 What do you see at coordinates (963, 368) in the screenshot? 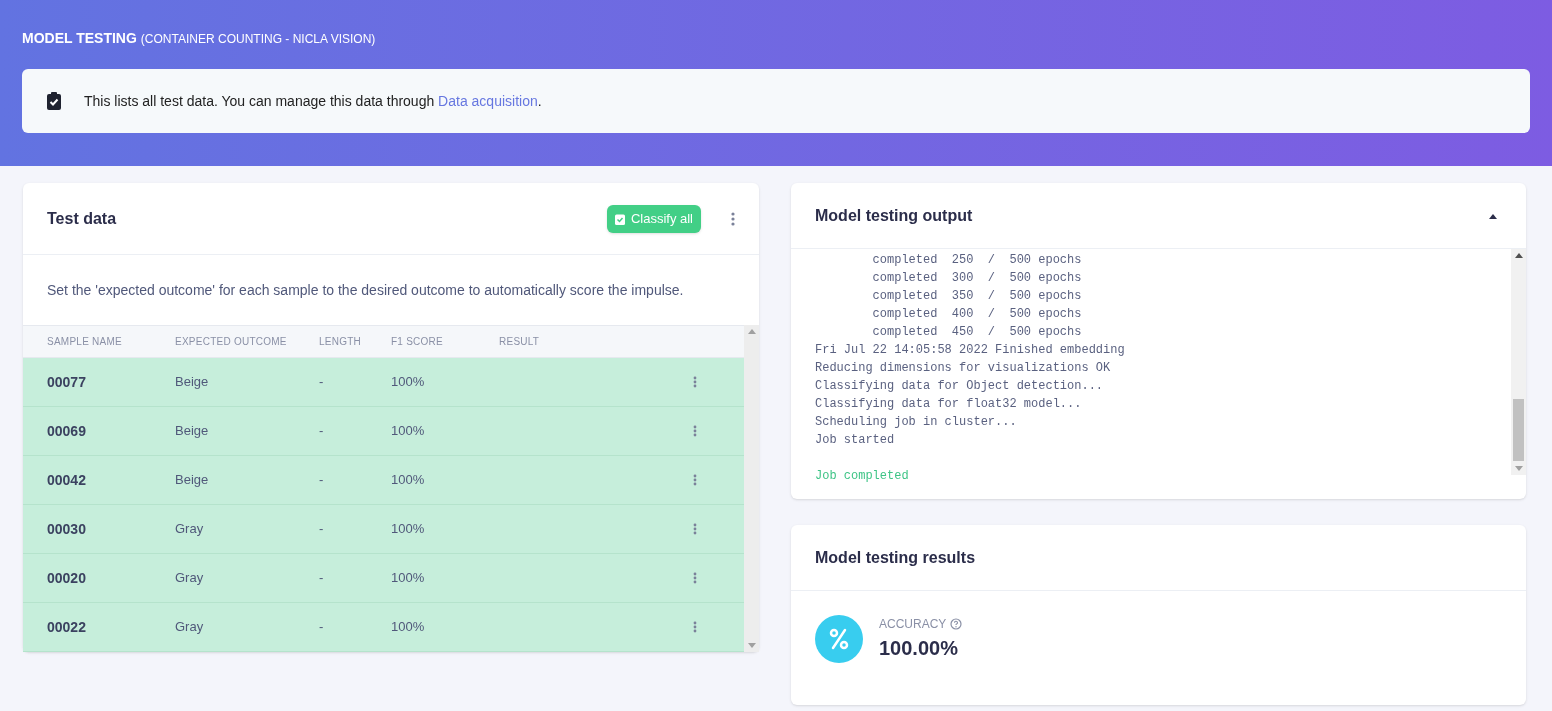
I see `log-line: Reducing dimensions for visualizations OK` at bounding box center [963, 368].